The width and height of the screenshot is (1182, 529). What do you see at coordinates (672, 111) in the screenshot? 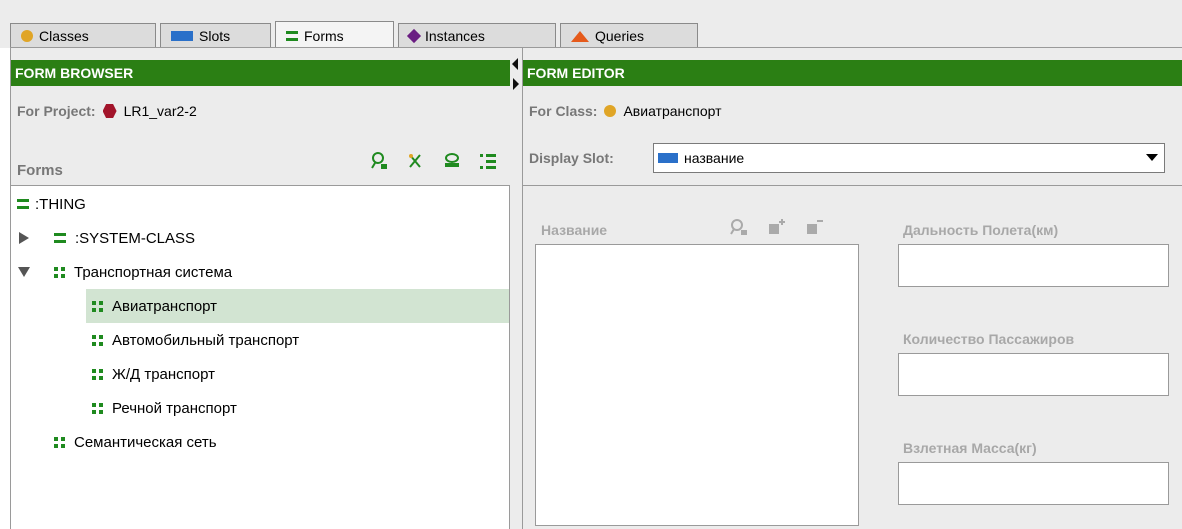
I see `class-name: Авиатранспорт` at bounding box center [672, 111].